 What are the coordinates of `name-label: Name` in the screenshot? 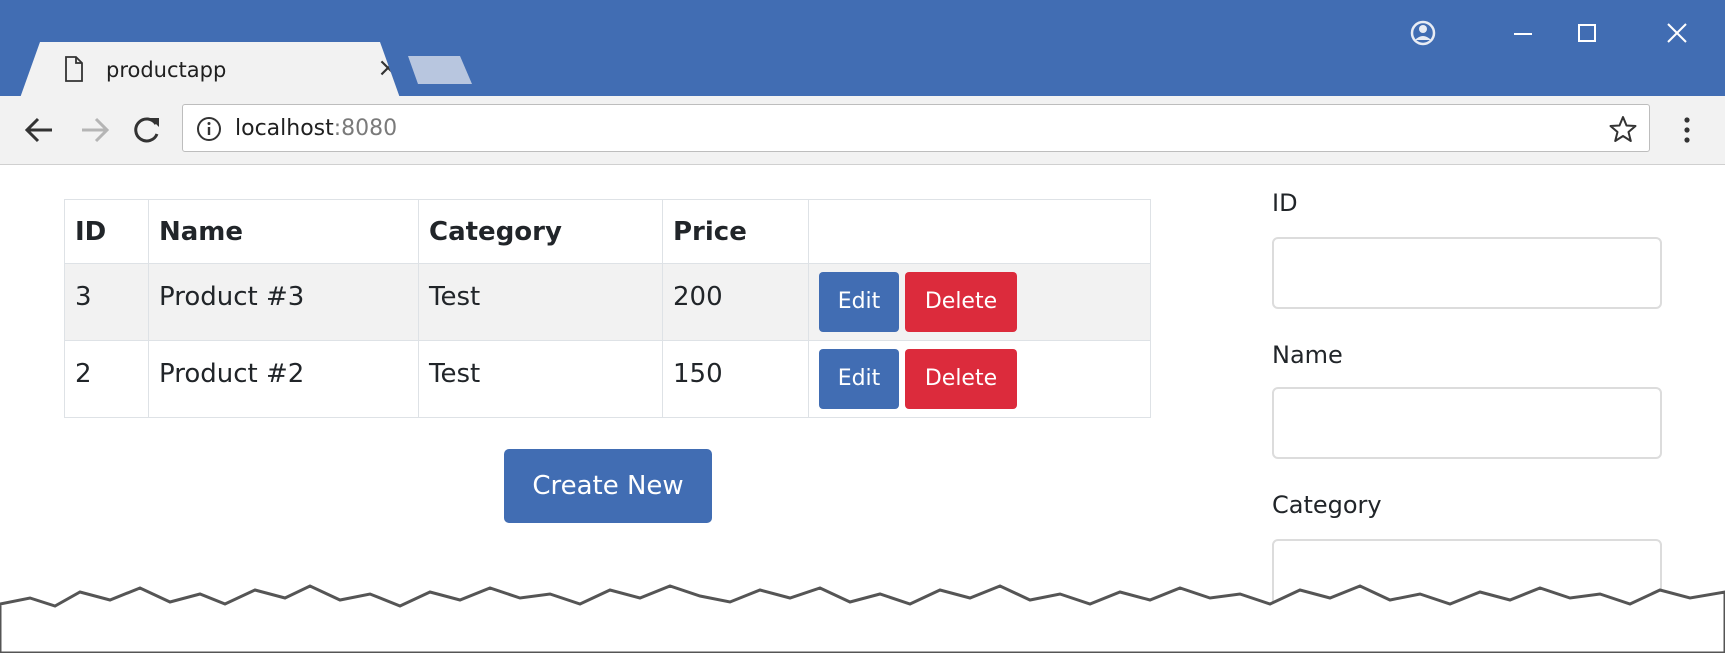 It's located at (1307, 355).